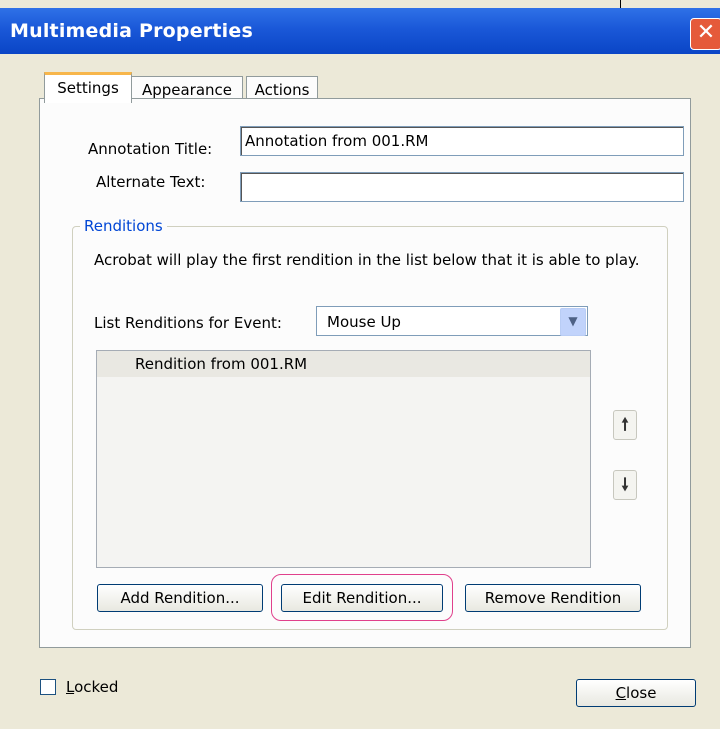  Describe the element at coordinates (221, 364) in the screenshot. I see `list-item-label: Rendition from 001.RM` at that location.